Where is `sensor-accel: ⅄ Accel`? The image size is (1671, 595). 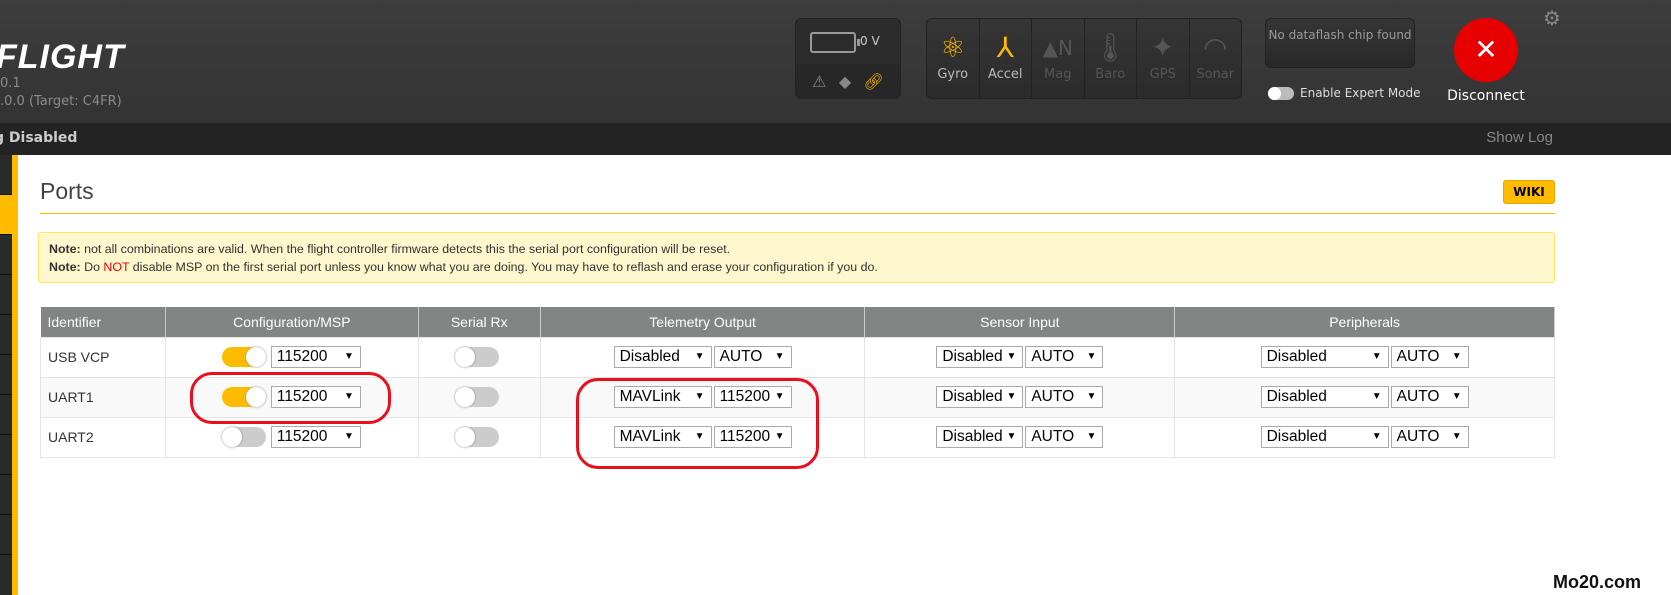 sensor-accel: ⅄ Accel is located at coordinates (1005, 58).